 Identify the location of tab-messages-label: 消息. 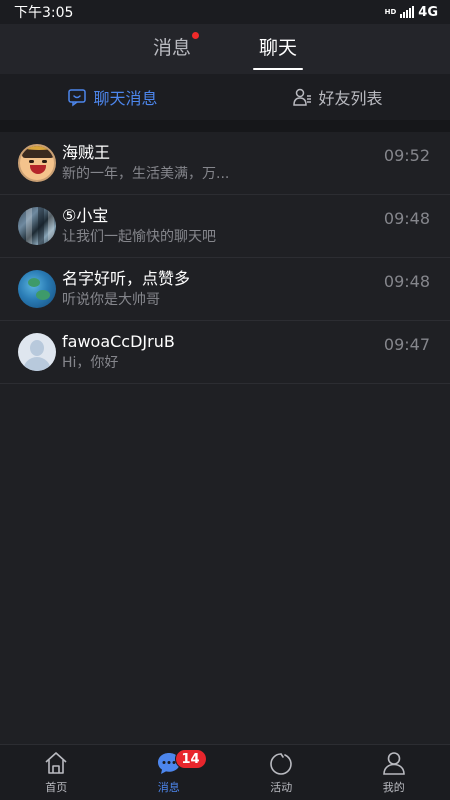
(171, 47).